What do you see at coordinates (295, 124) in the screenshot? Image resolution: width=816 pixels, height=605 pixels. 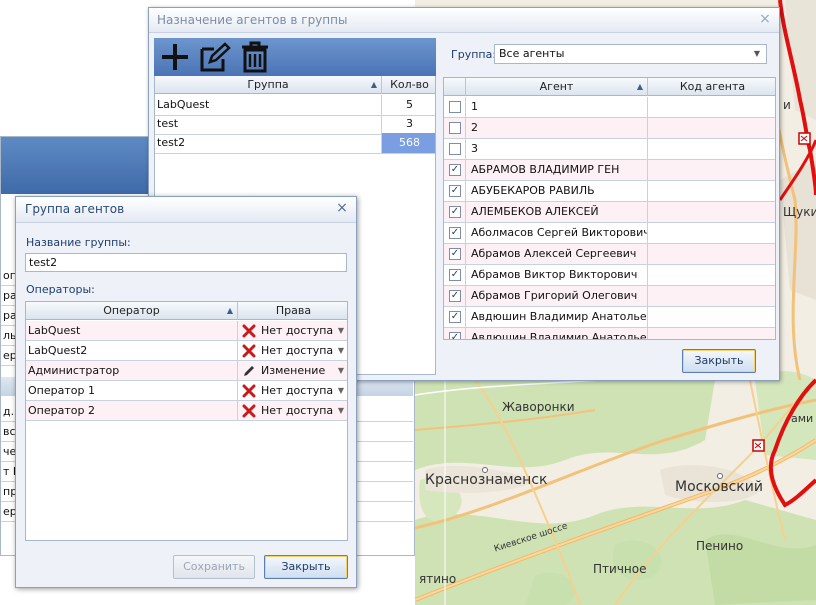 I see `table-row: test 3` at bounding box center [295, 124].